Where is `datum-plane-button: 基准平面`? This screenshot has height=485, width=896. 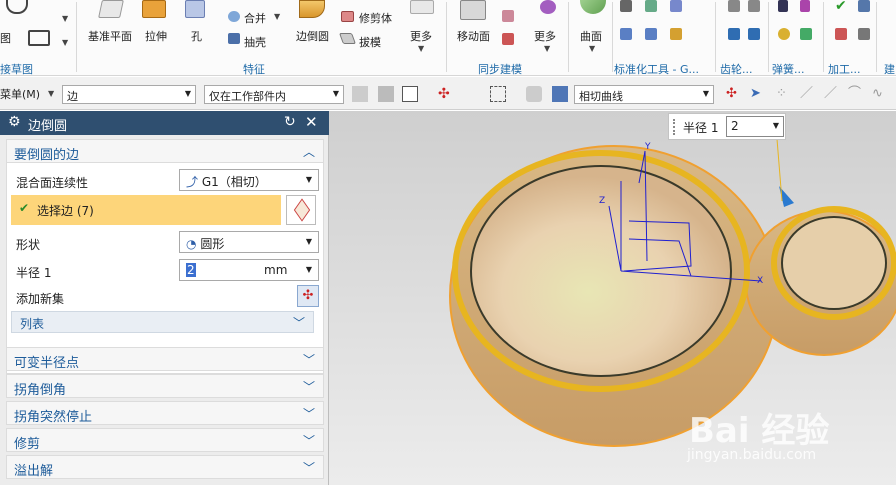
datum-plane-button: 基准平面 is located at coordinates (110, 36).